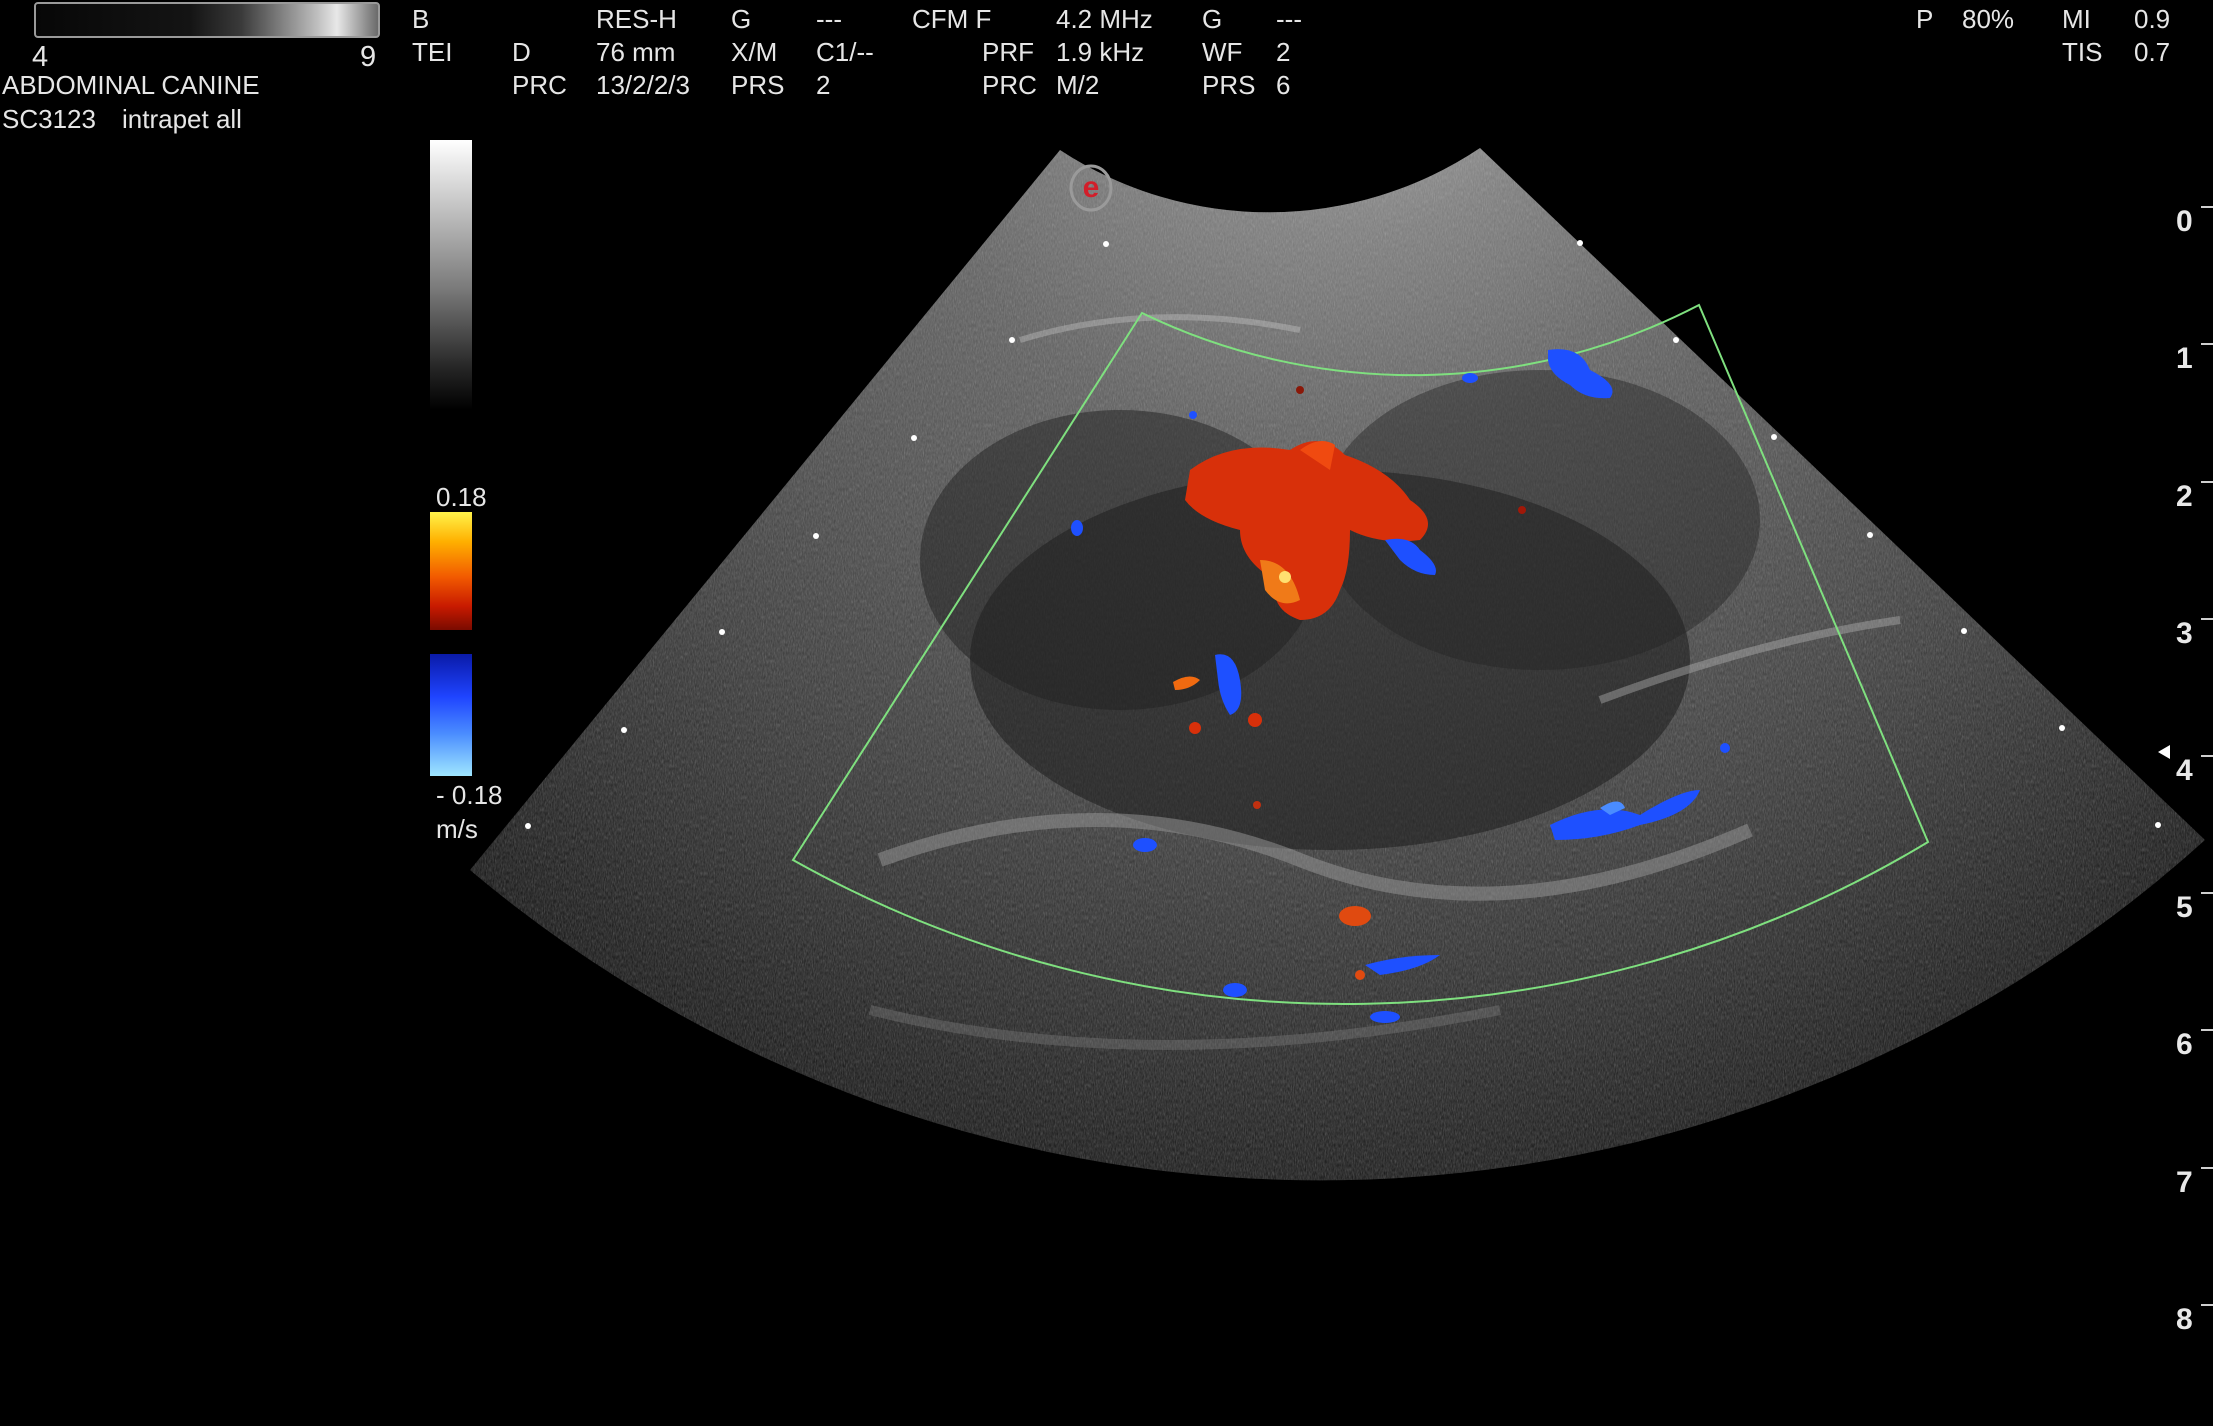  I want to click on xm-label: X/M, so click(754, 52).